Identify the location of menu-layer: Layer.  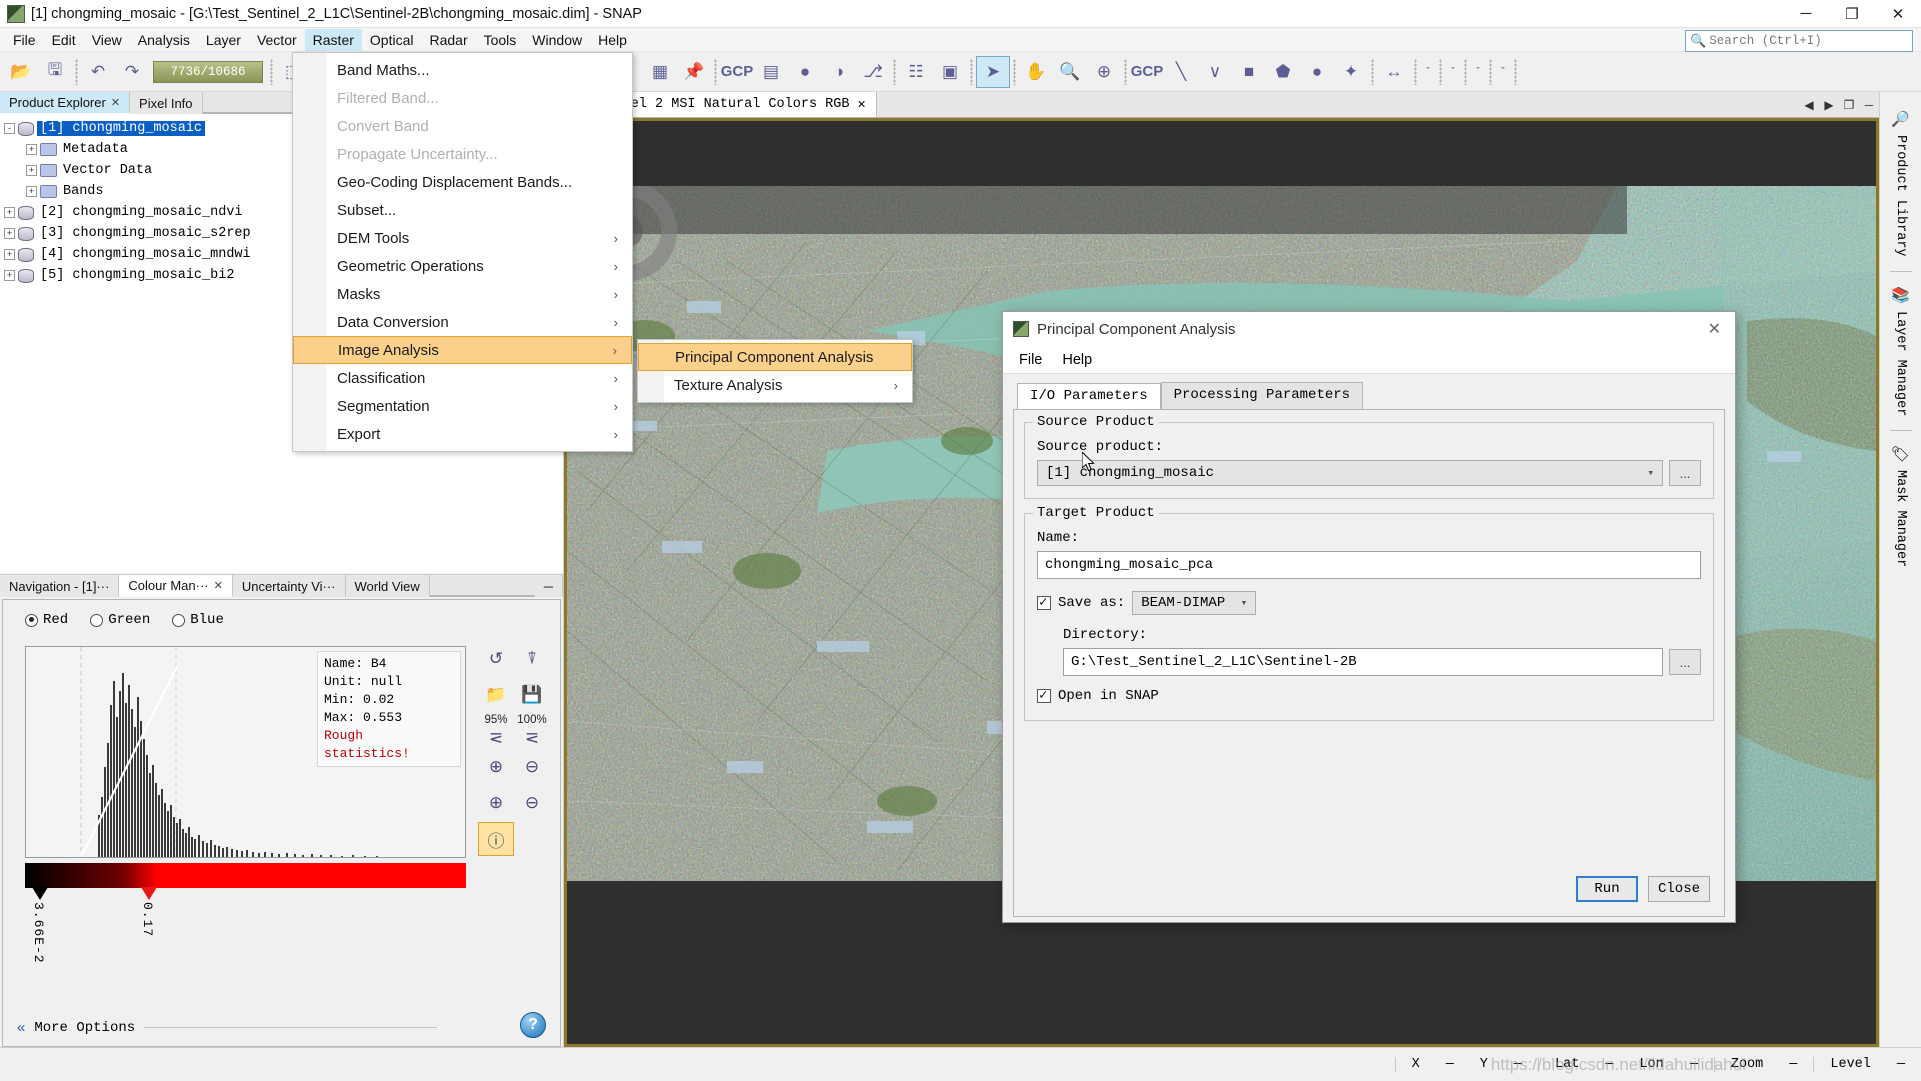
(223, 40).